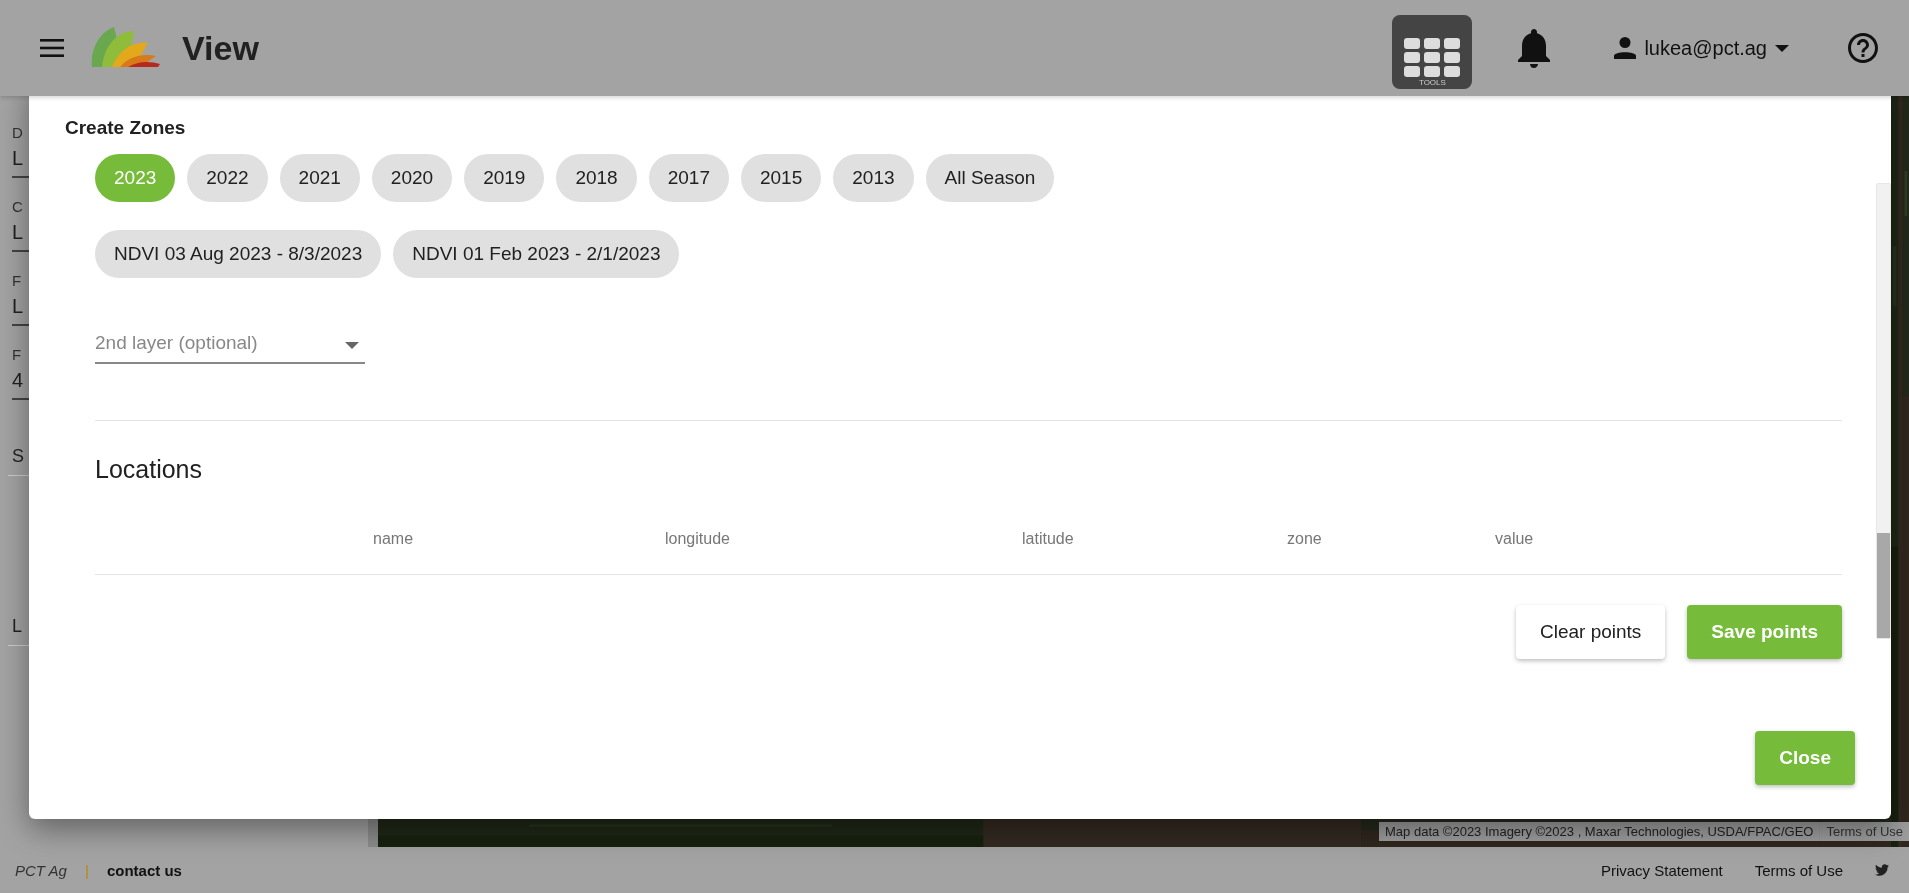 The height and width of the screenshot is (893, 1909). I want to click on map-attribution: Map data ©2023 Imagery ©2023 , Maxar Technologies, USDA/FPAC/GEO, so click(1600, 831).